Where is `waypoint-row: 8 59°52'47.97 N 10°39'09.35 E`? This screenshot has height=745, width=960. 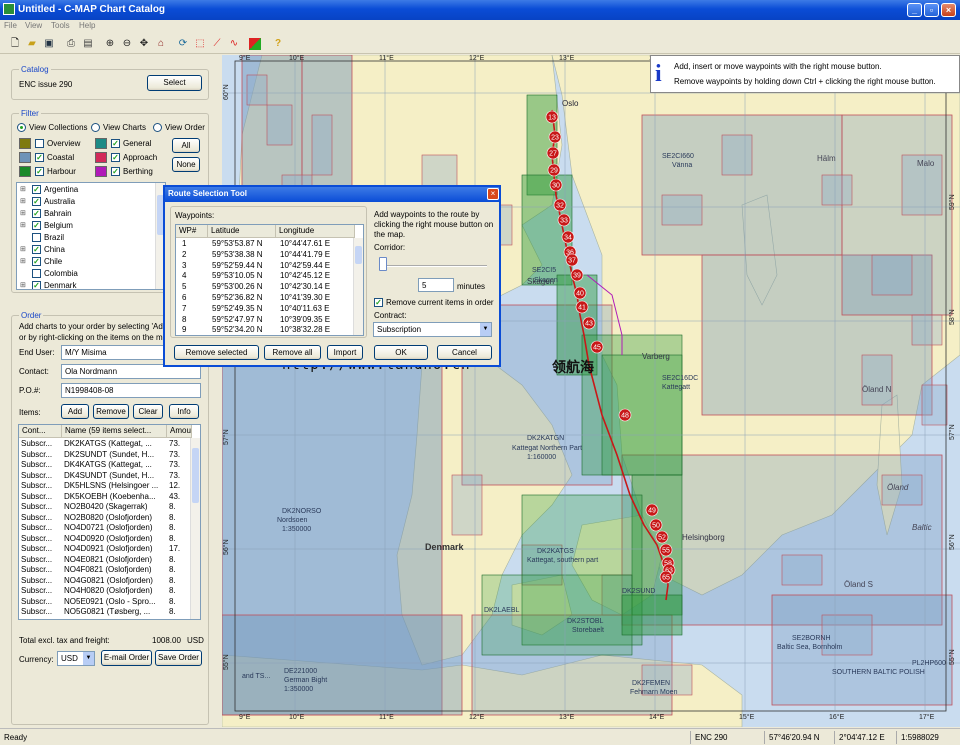
waypoint-row: 8 59°52'47.97 N 10°39'09.35 E is located at coordinates (265, 320).